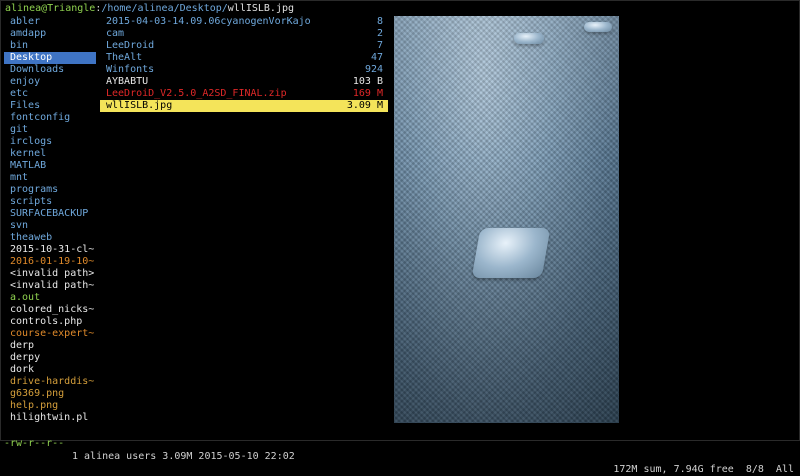 The height and width of the screenshot is (476, 800). I want to click on parent-list-item: MATLAB, so click(50, 166).